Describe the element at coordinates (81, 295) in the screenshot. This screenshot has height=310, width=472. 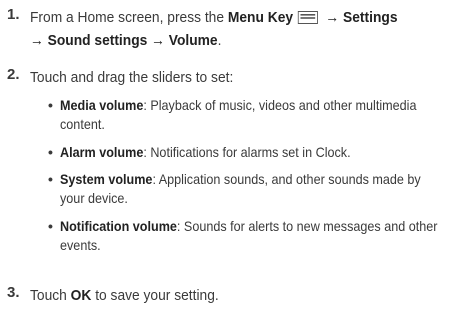
I see `ok-label: OK` at that location.